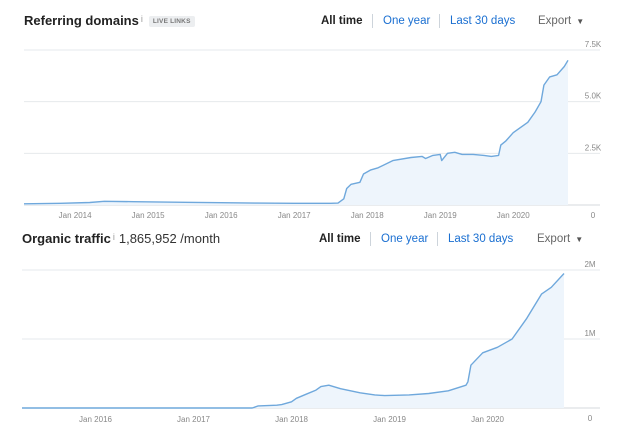 This screenshot has height=434, width=620. What do you see at coordinates (193, 419) in the screenshot?
I see `x-tick-label: Jan 2017` at bounding box center [193, 419].